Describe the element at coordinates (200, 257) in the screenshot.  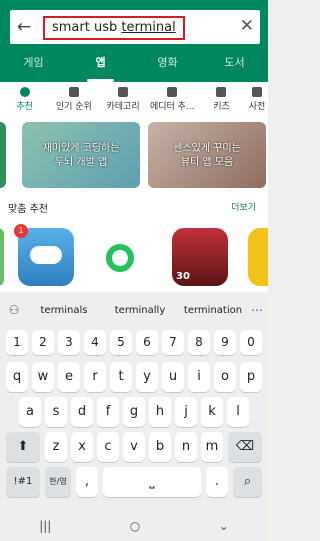
I see `fitness-app-icon: 30` at that location.